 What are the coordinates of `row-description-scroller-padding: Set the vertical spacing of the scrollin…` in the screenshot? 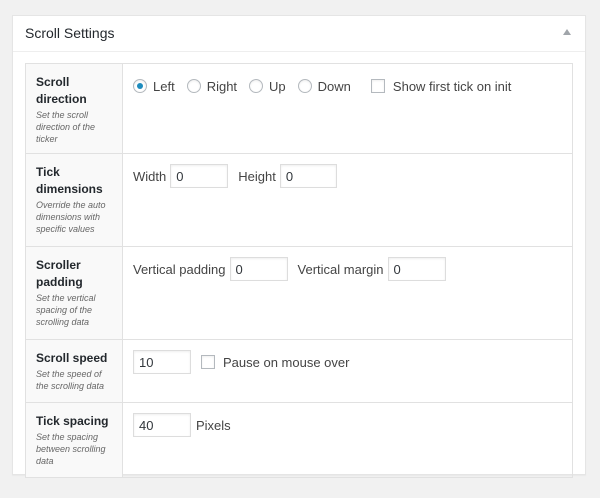 It's located at (66, 310).